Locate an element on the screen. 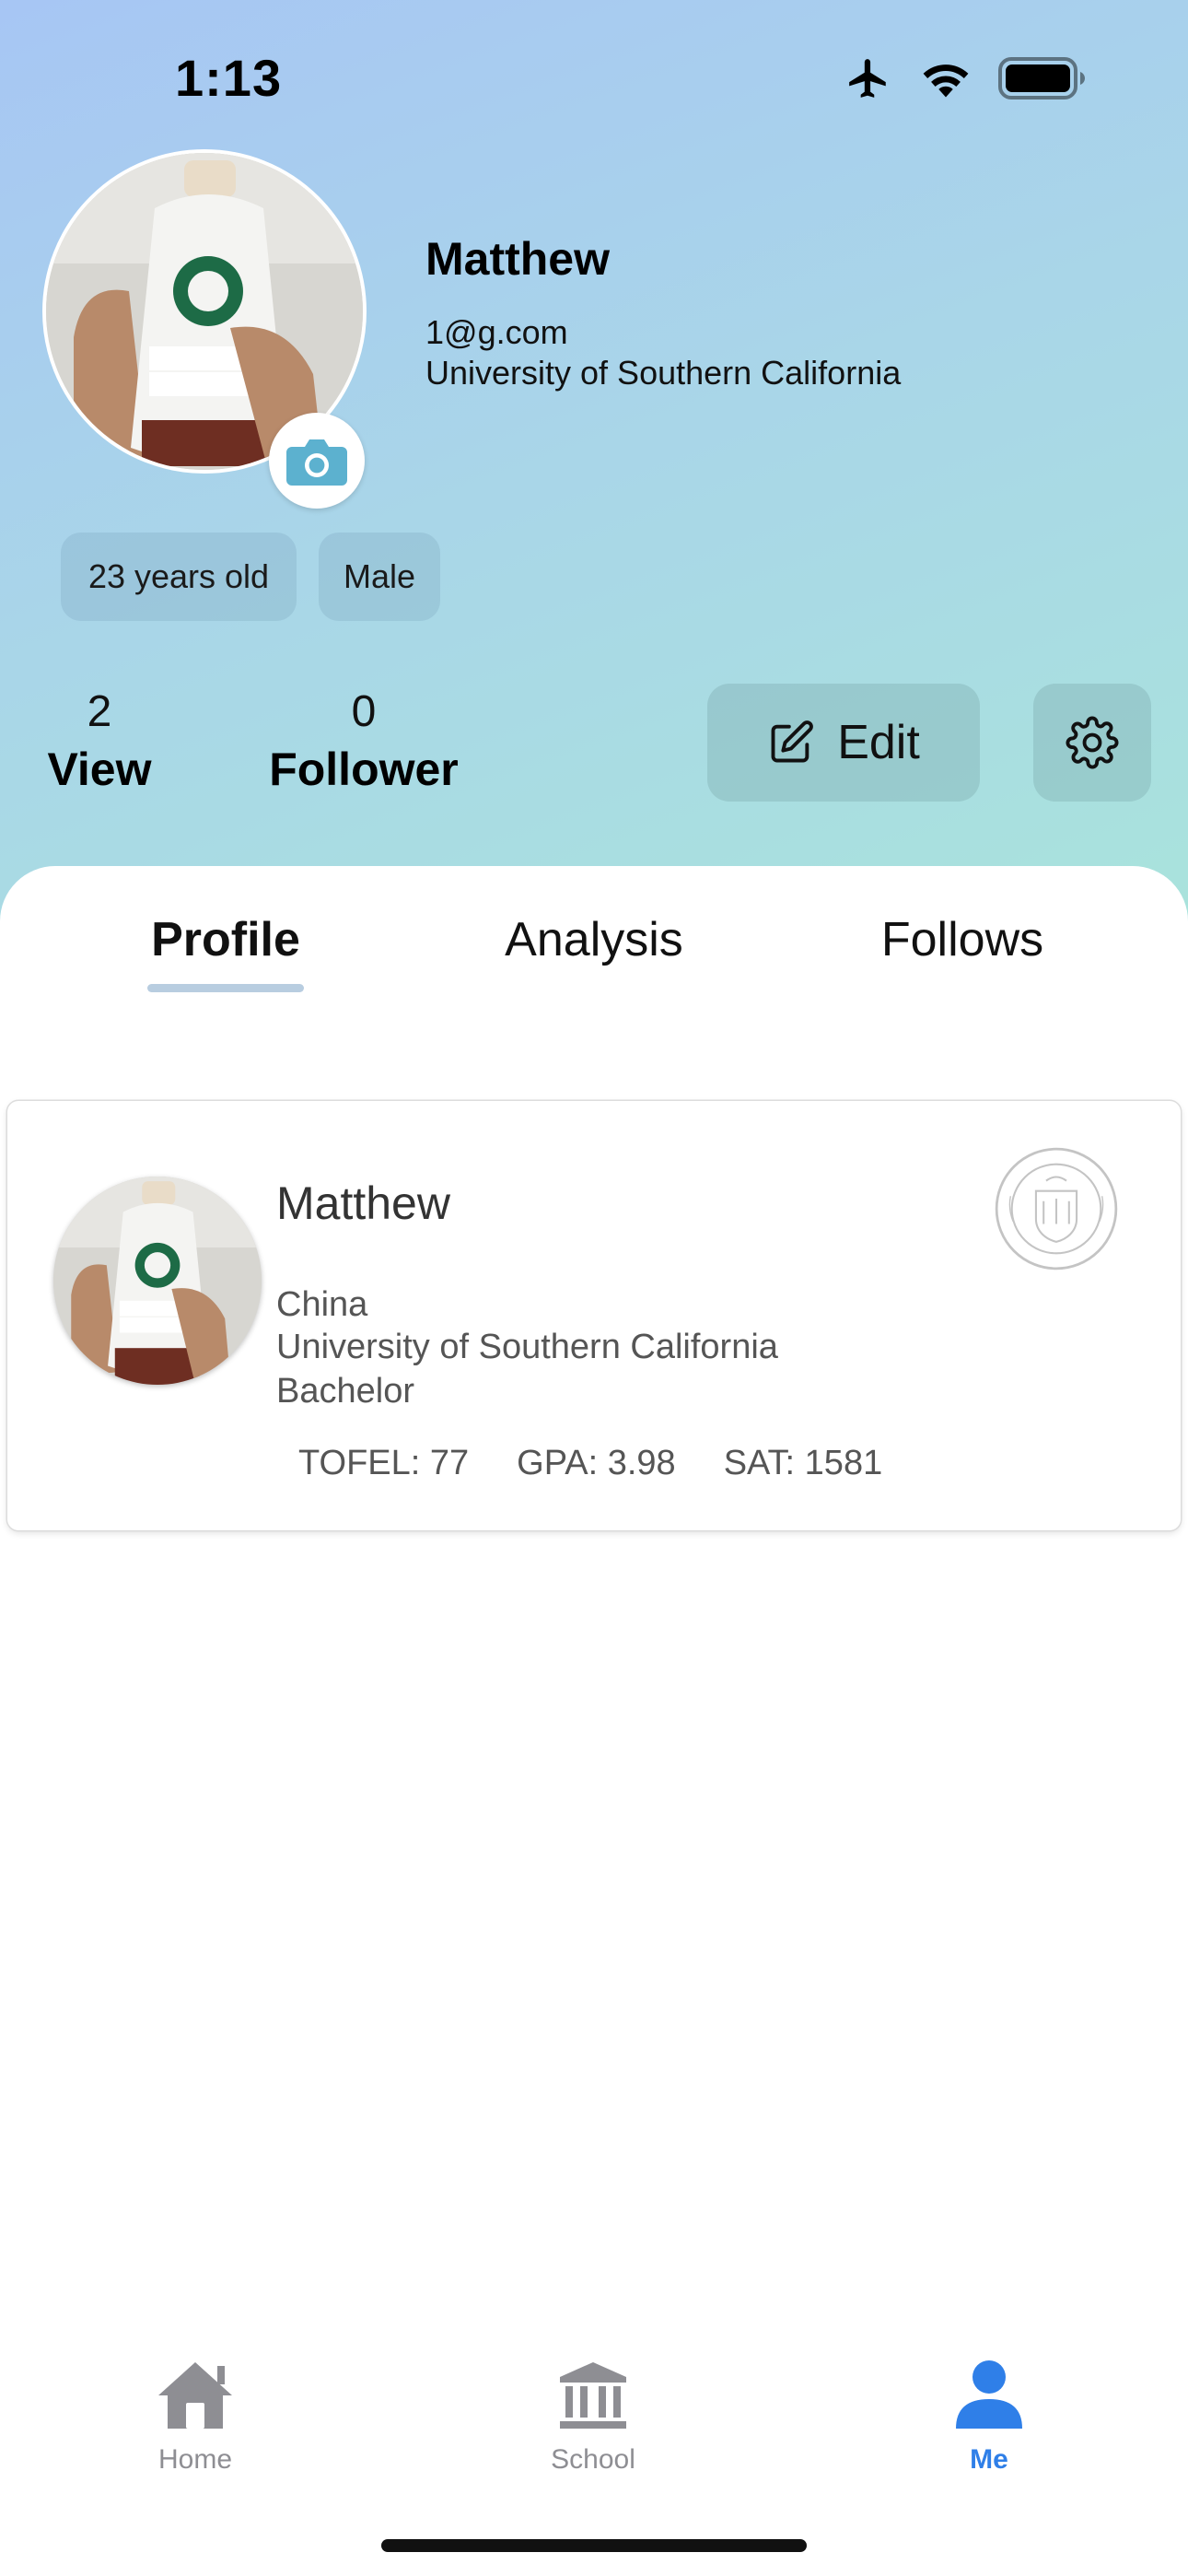  follower-stat: 0 Follower is located at coordinates (364, 741).